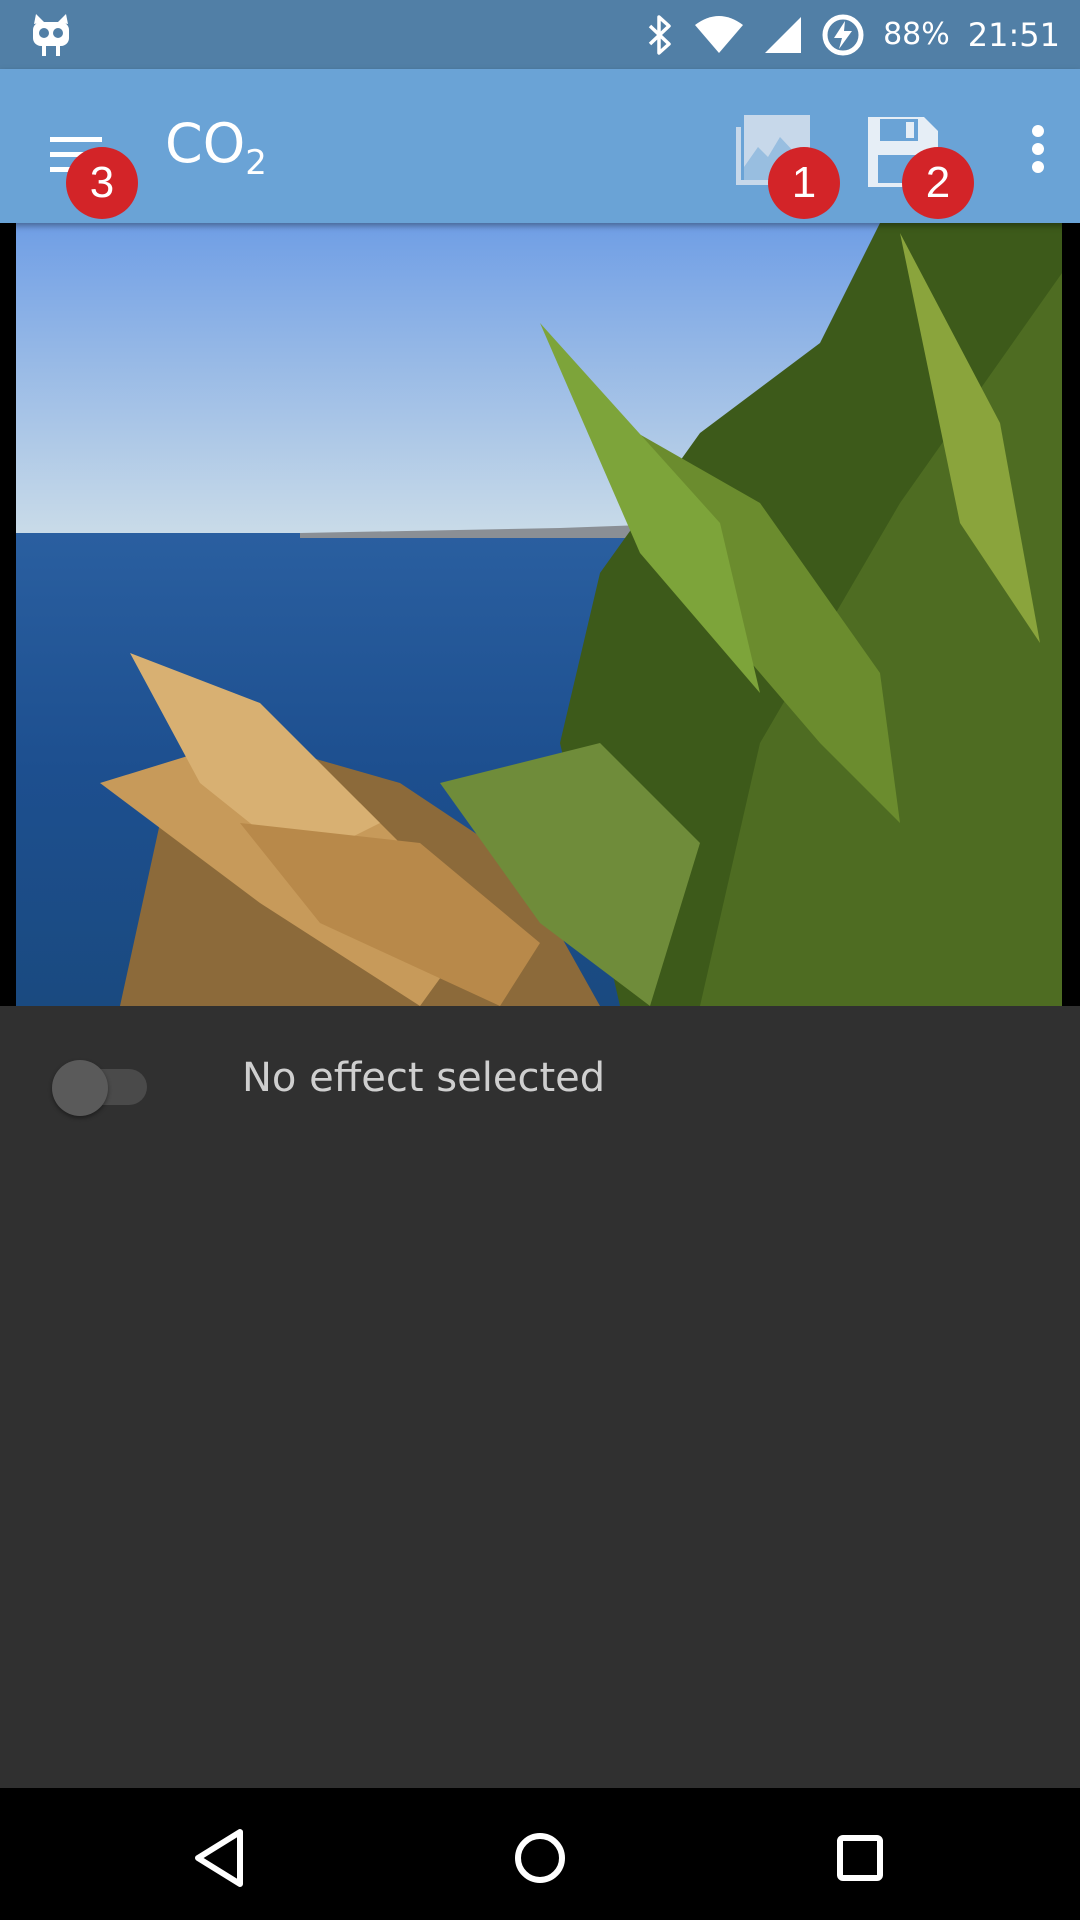  I want to click on navigation-bar, so click(540, 1854).